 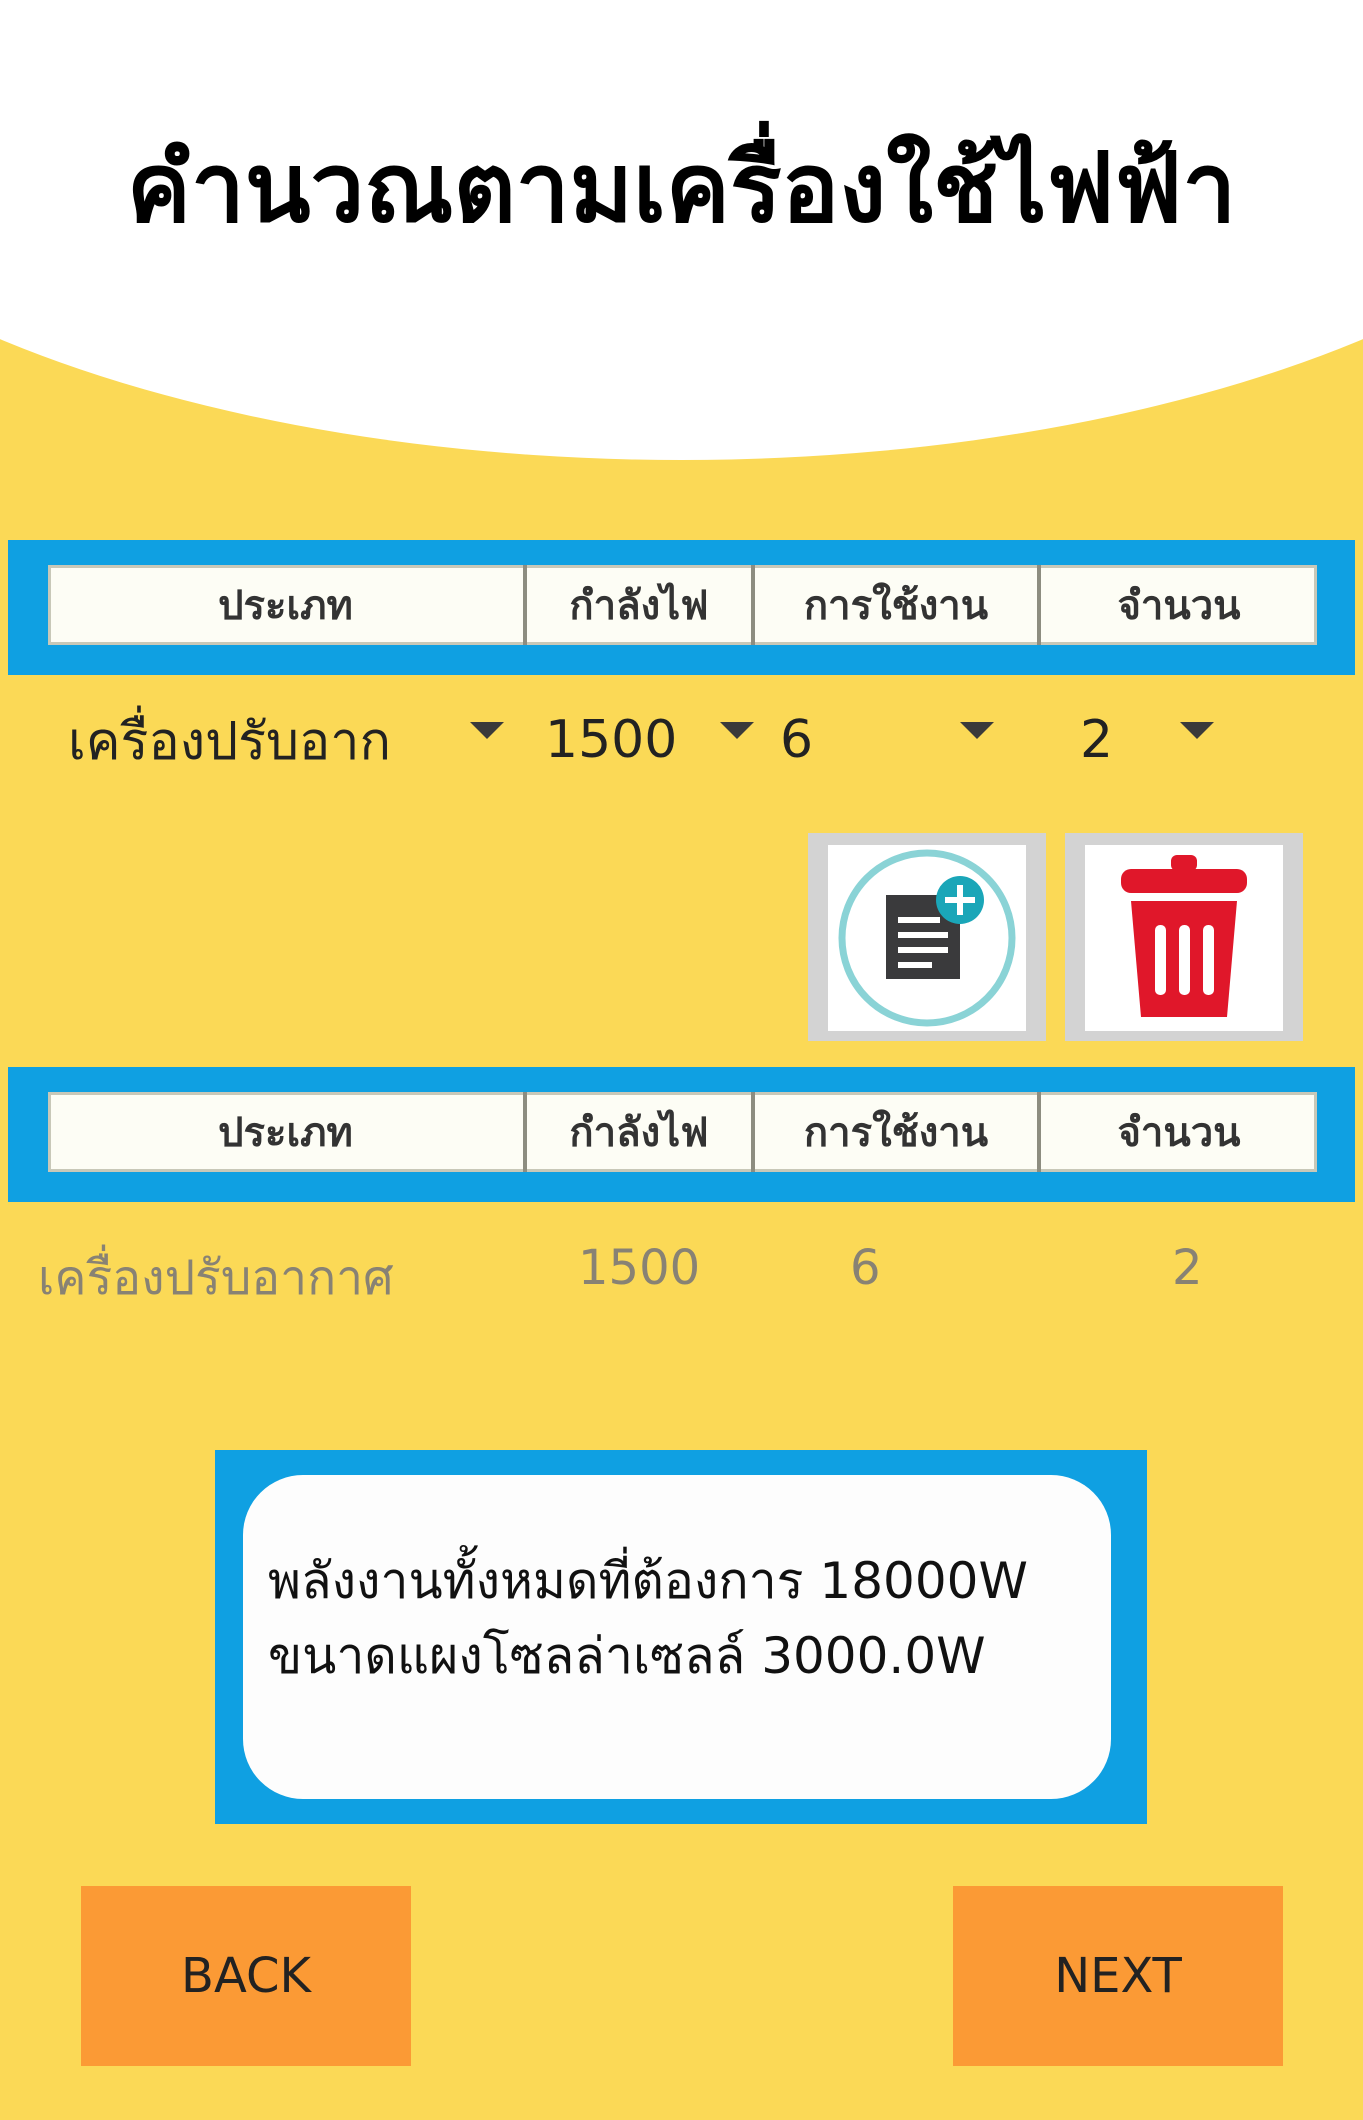 What do you see at coordinates (977, 730) in the screenshot?
I see `usage-dropdown-icon` at bounding box center [977, 730].